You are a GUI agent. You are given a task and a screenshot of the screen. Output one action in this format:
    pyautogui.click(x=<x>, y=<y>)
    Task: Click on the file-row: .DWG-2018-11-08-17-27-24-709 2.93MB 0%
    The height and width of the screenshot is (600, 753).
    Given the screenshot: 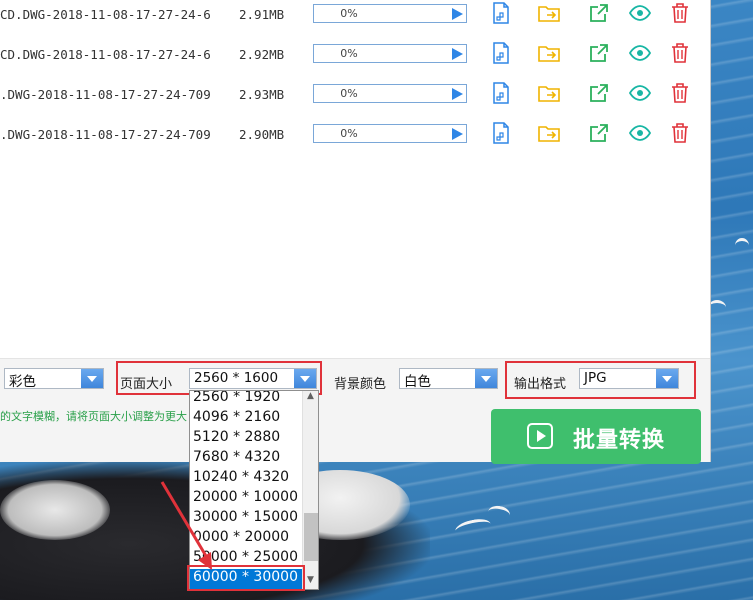 What is the action you would take?
    pyautogui.click(x=355, y=95)
    